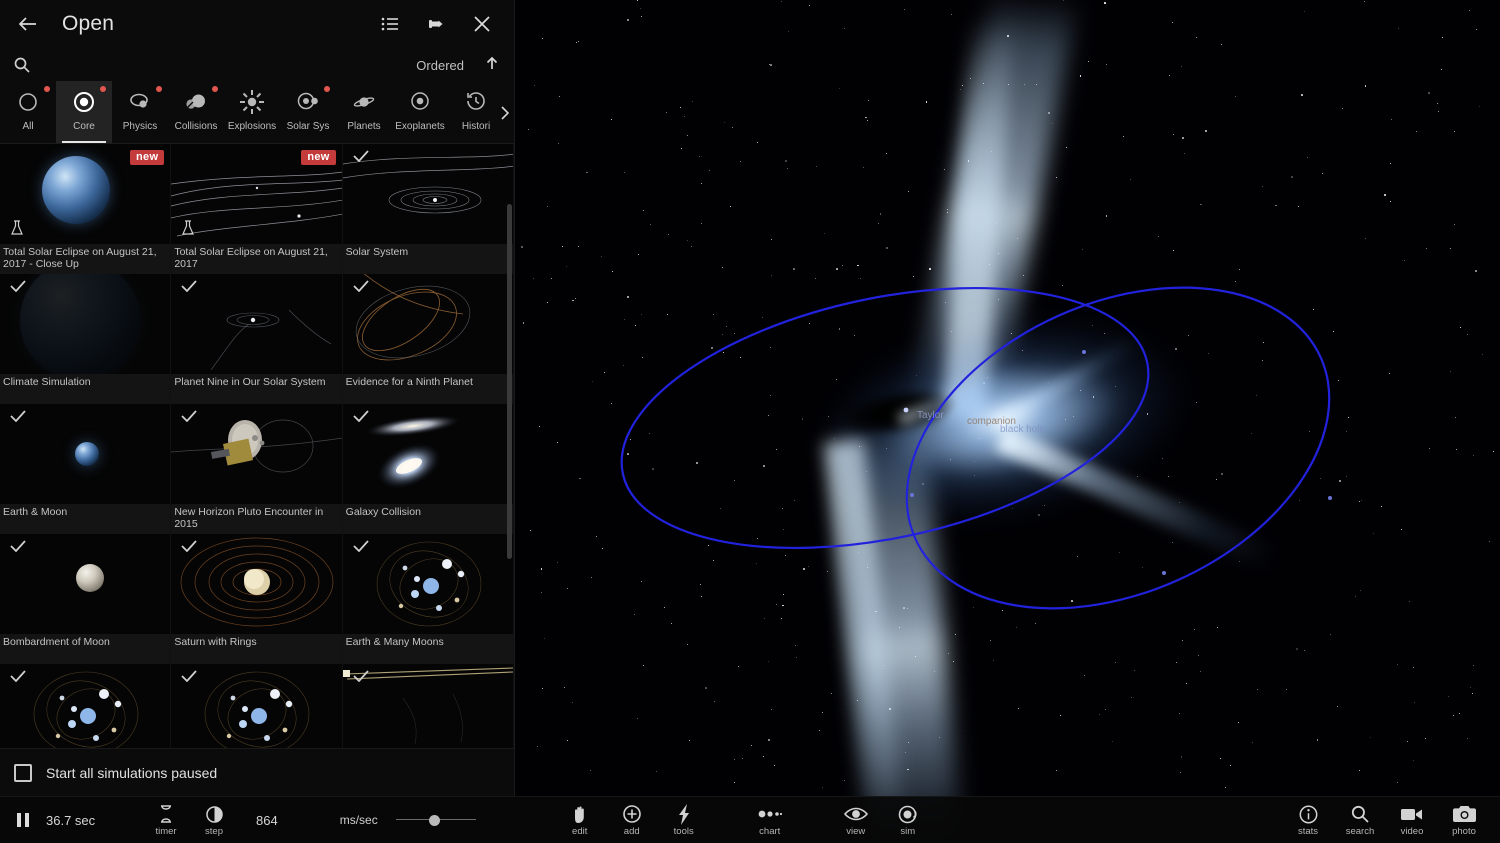  I want to click on toolbar-button-edit: edit, so click(580, 820).